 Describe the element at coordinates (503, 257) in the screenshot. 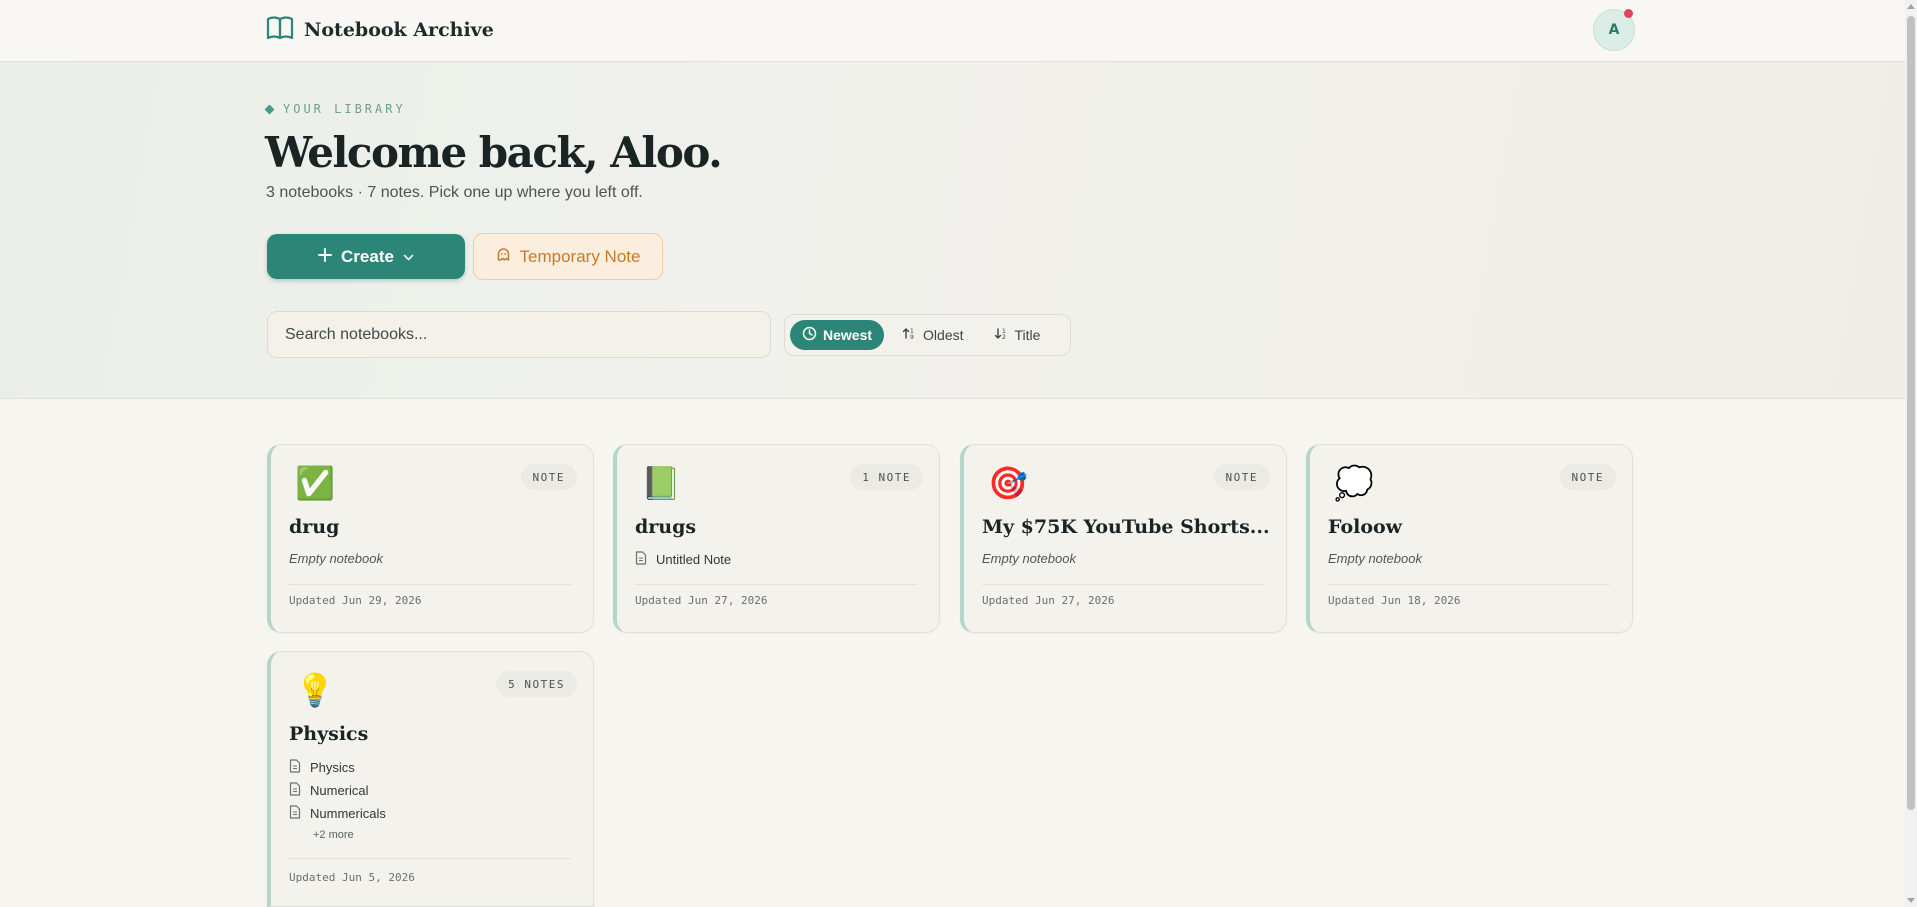

I see `ghost-icon` at that location.